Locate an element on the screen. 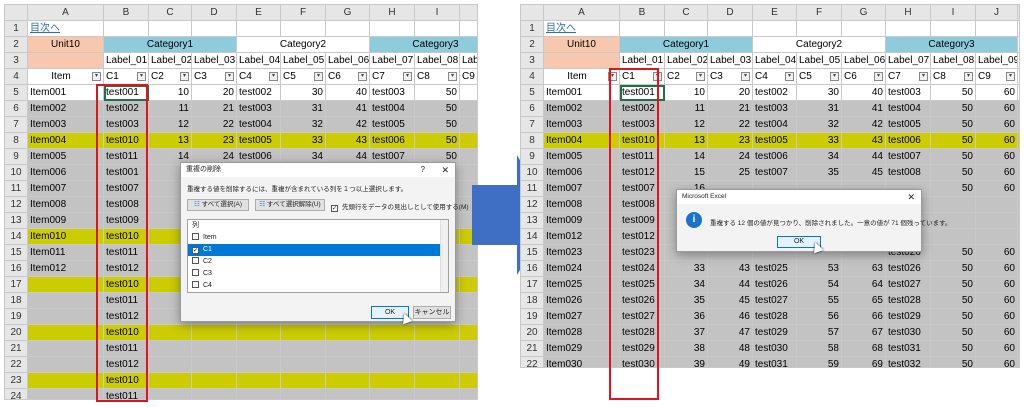 This screenshot has width=1024, height=407. value-cell: 20 is located at coordinates (214, 93).